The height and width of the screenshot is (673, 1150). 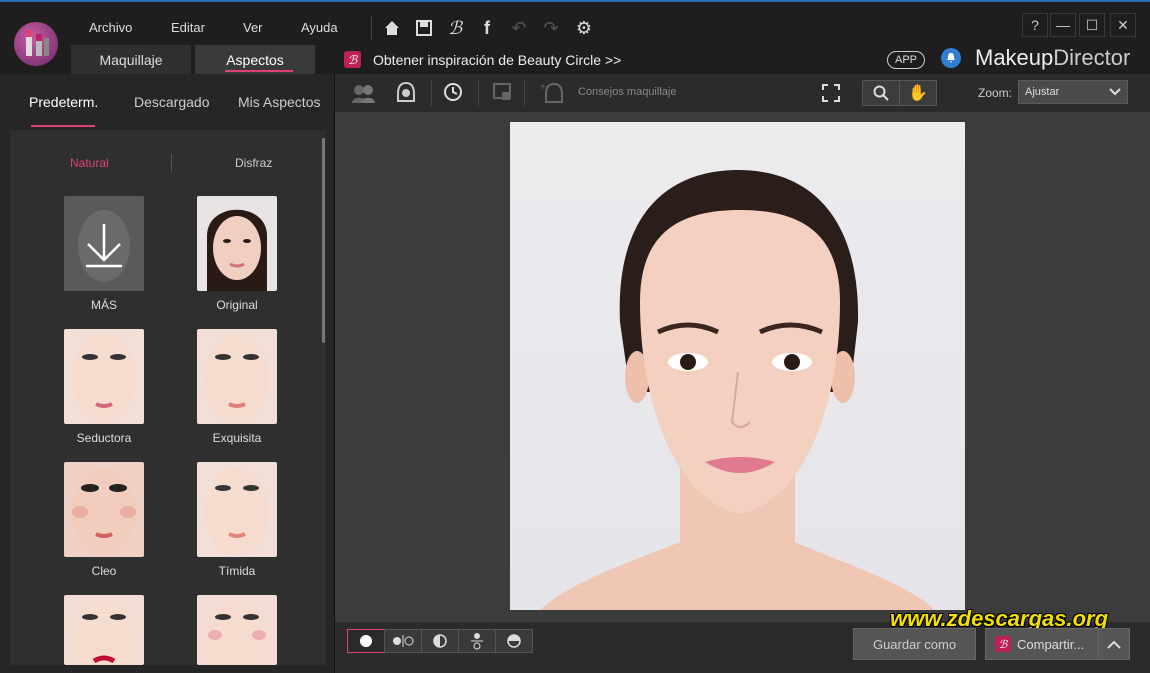 What do you see at coordinates (906, 60) in the screenshot?
I see `app-badge: APP` at bounding box center [906, 60].